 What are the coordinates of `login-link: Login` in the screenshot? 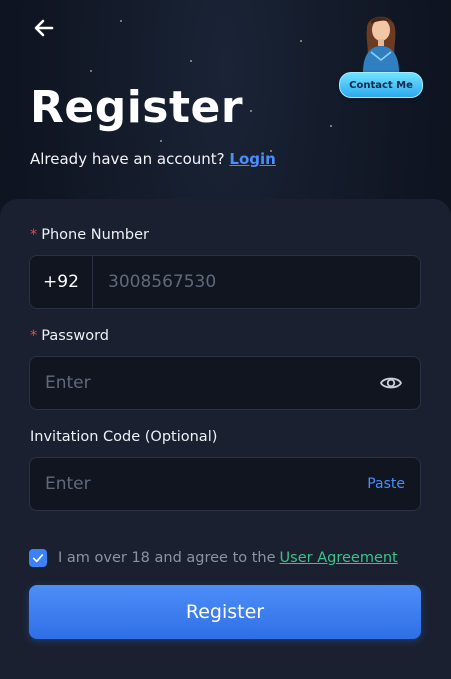 It's located at (252, 159).